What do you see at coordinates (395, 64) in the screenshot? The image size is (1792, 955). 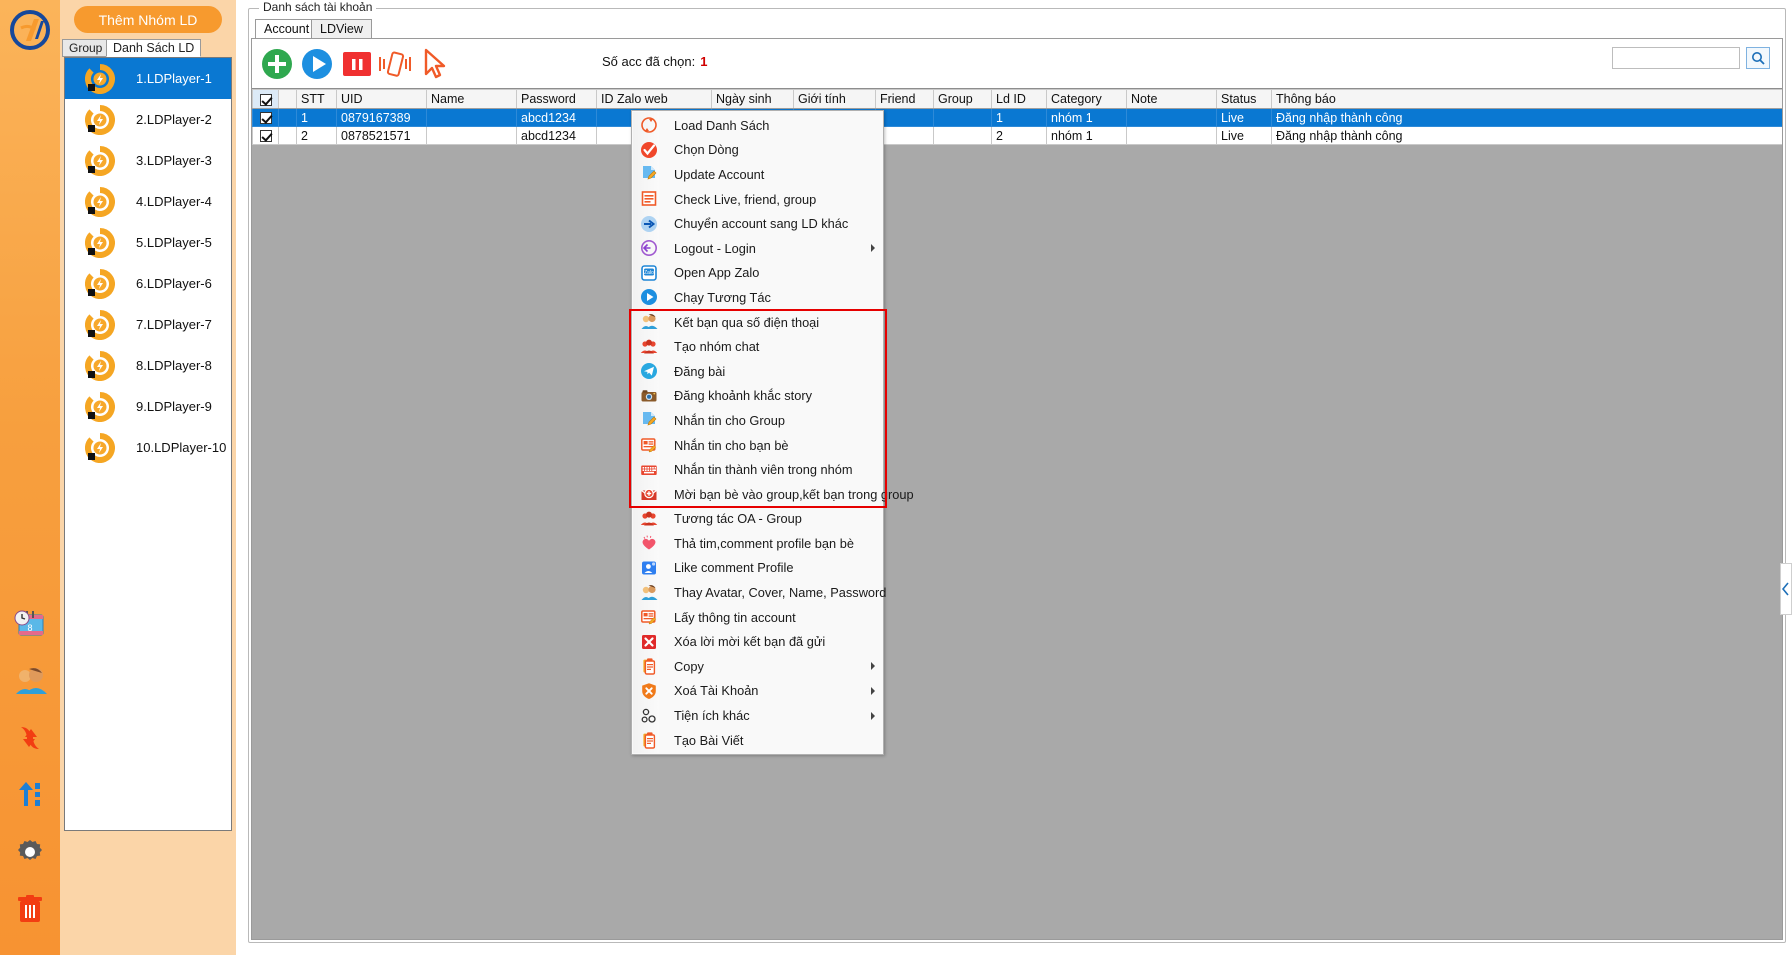 I see `shake-phone-icon` at bounding box center [395, 64].